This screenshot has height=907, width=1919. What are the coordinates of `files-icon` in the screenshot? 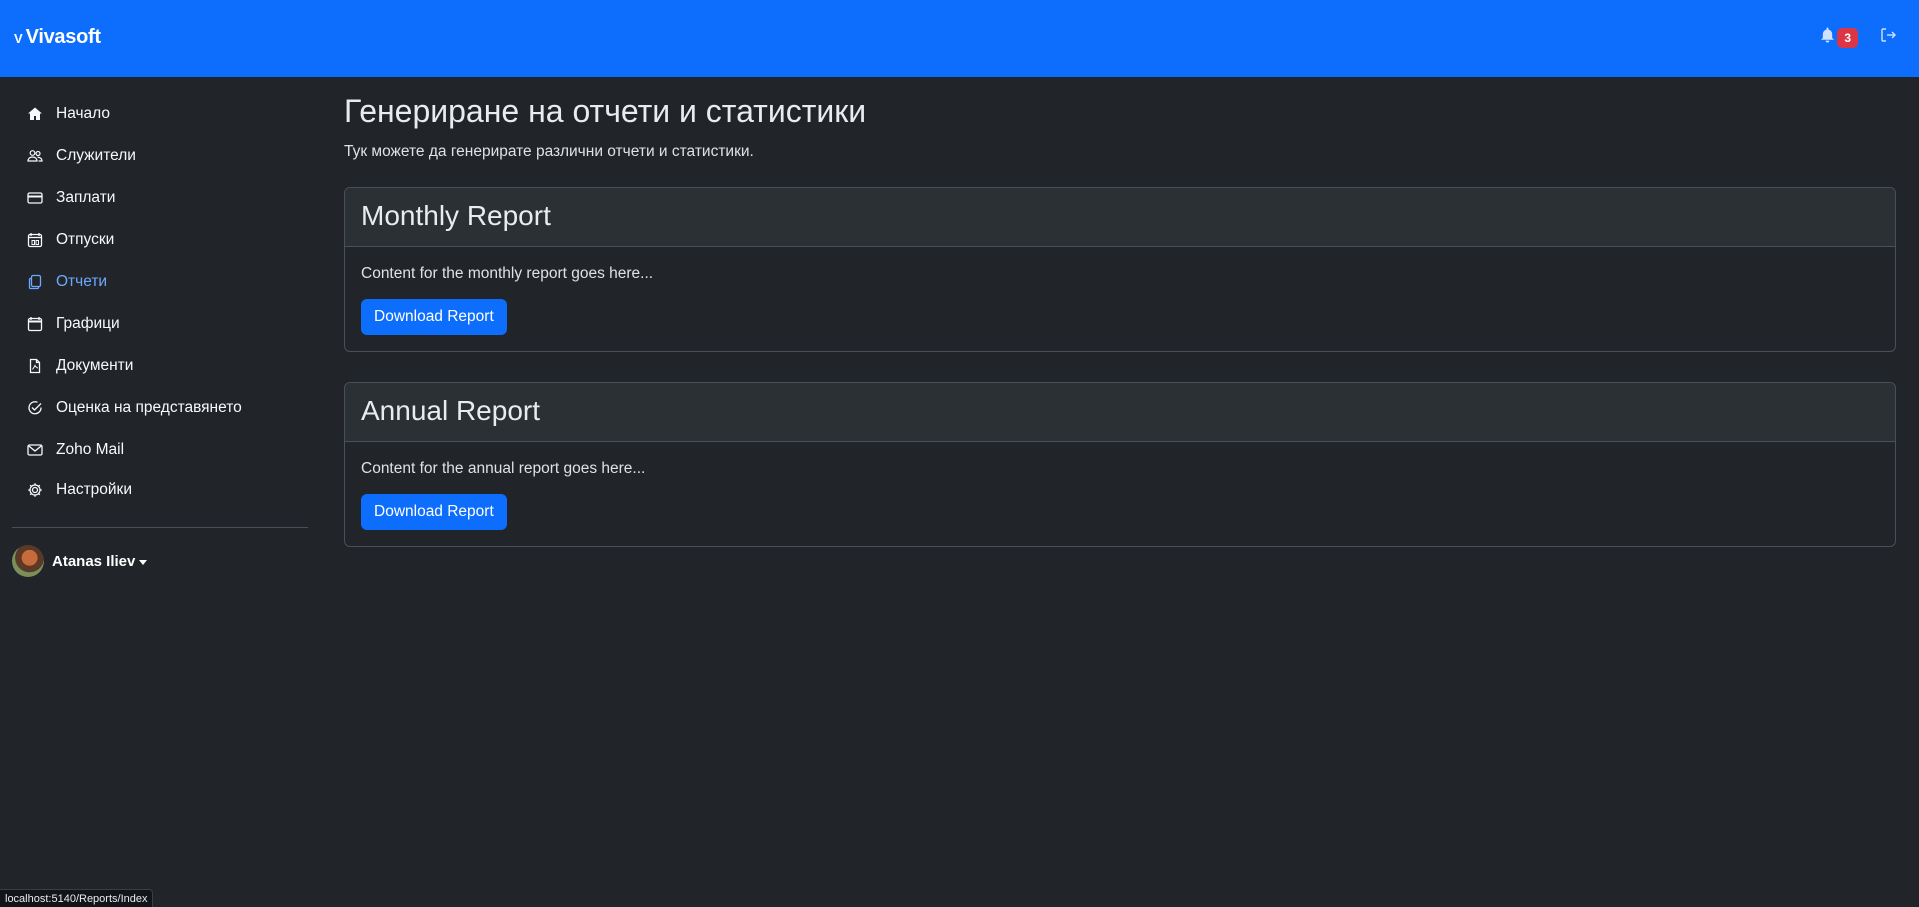 It's located at (35, 282).